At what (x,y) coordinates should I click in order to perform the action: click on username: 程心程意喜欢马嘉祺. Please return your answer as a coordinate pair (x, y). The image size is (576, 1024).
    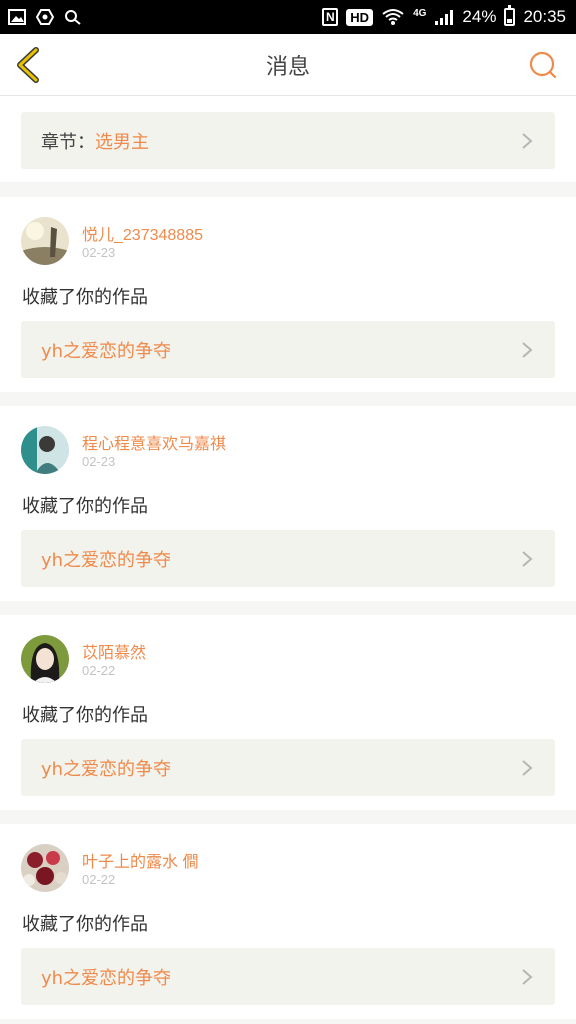
    Looking at the image, I should click on (154, 442).